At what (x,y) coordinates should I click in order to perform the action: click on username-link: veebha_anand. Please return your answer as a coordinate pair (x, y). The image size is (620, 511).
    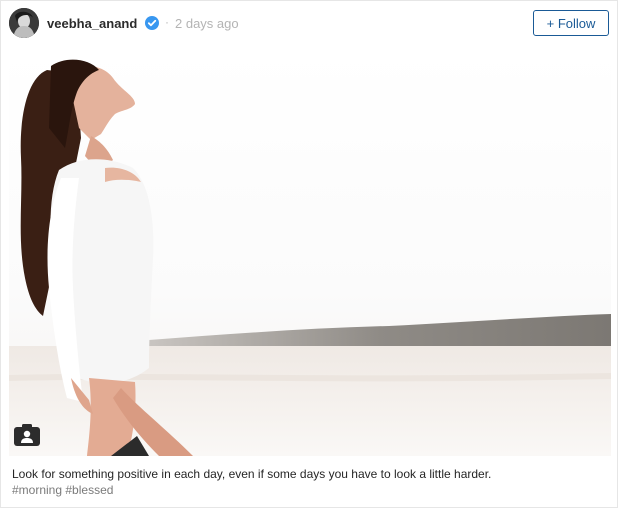
    Looking at the image, I should click on (92, 23).